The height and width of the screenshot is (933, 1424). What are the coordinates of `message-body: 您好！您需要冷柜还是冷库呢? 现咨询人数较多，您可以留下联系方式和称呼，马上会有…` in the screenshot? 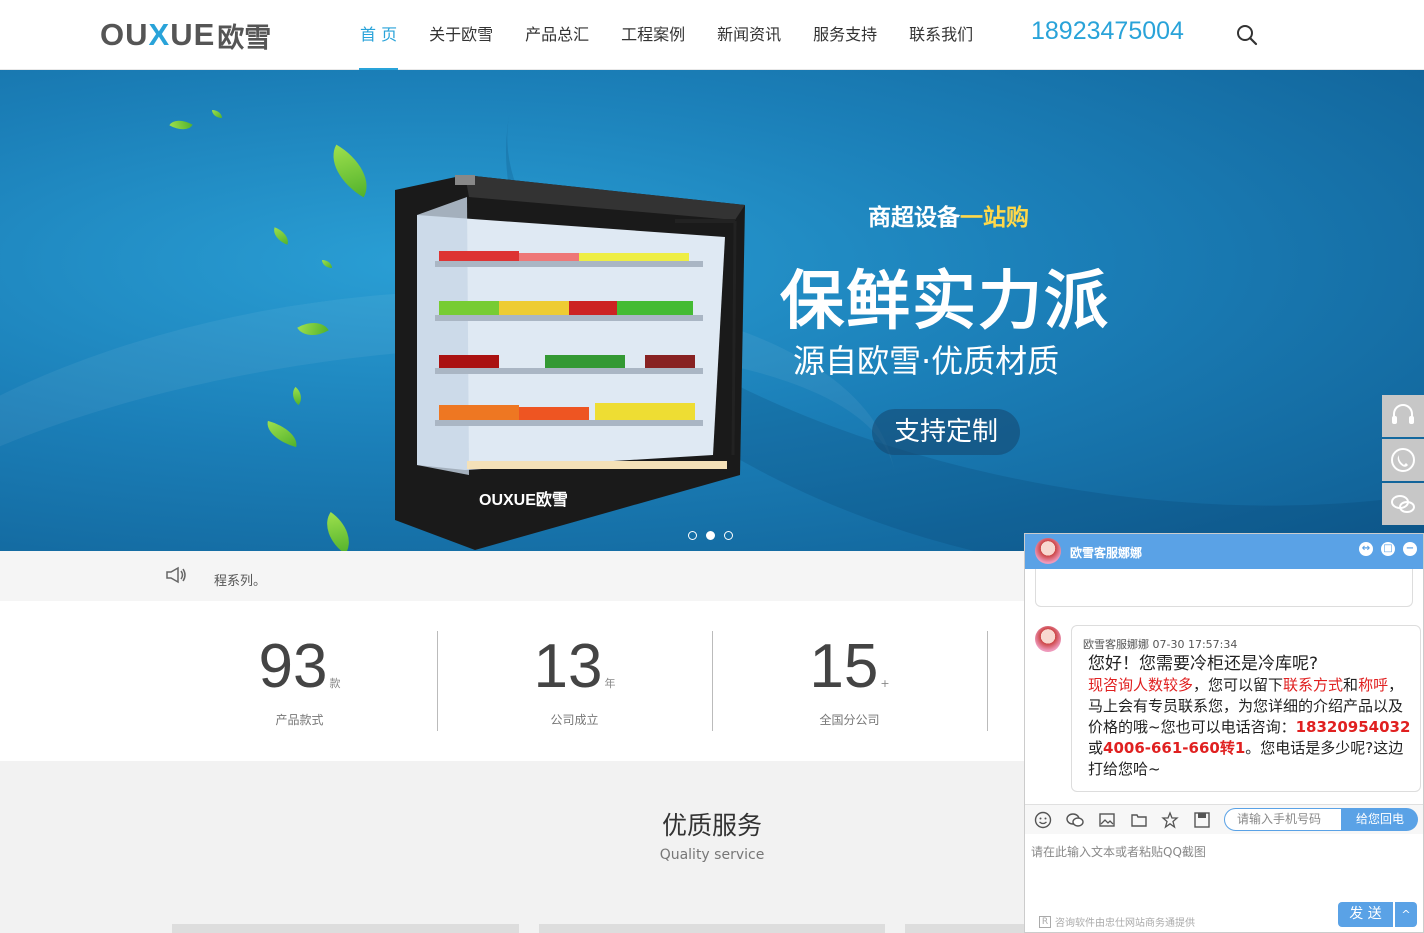 It's located at (1251, 717).